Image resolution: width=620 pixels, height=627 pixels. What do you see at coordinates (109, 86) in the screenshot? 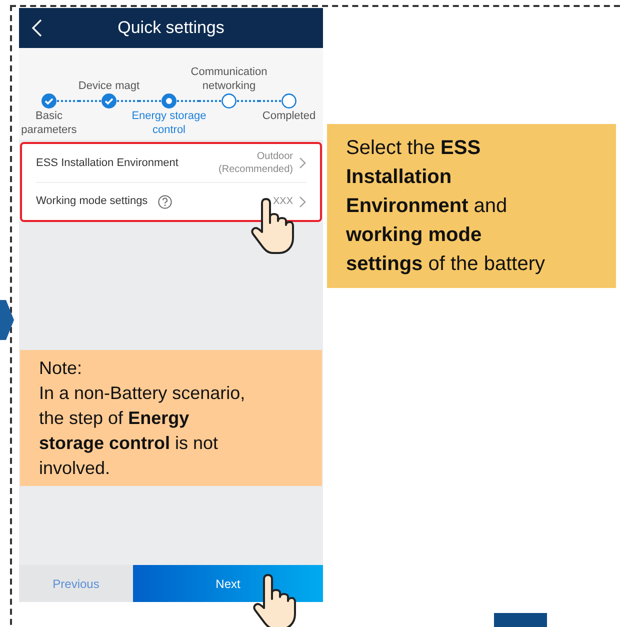
I see `step-label: Device magt` at bounding box center [109, 86].